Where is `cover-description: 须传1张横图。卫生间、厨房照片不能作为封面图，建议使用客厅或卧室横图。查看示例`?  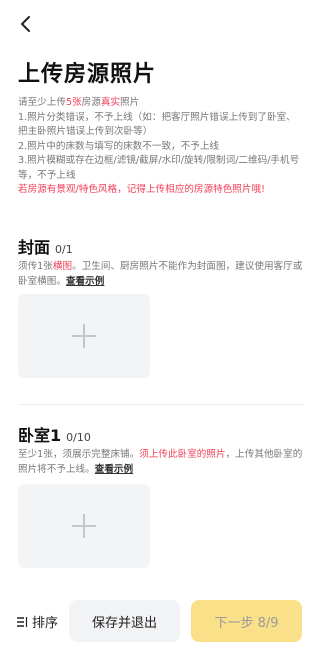
cover-description: 须传1张横图。卫生间、厨房照片不能作为封面图，建议使用客厅或卧室横图。查看示例 is located at coordinates (160, 274).